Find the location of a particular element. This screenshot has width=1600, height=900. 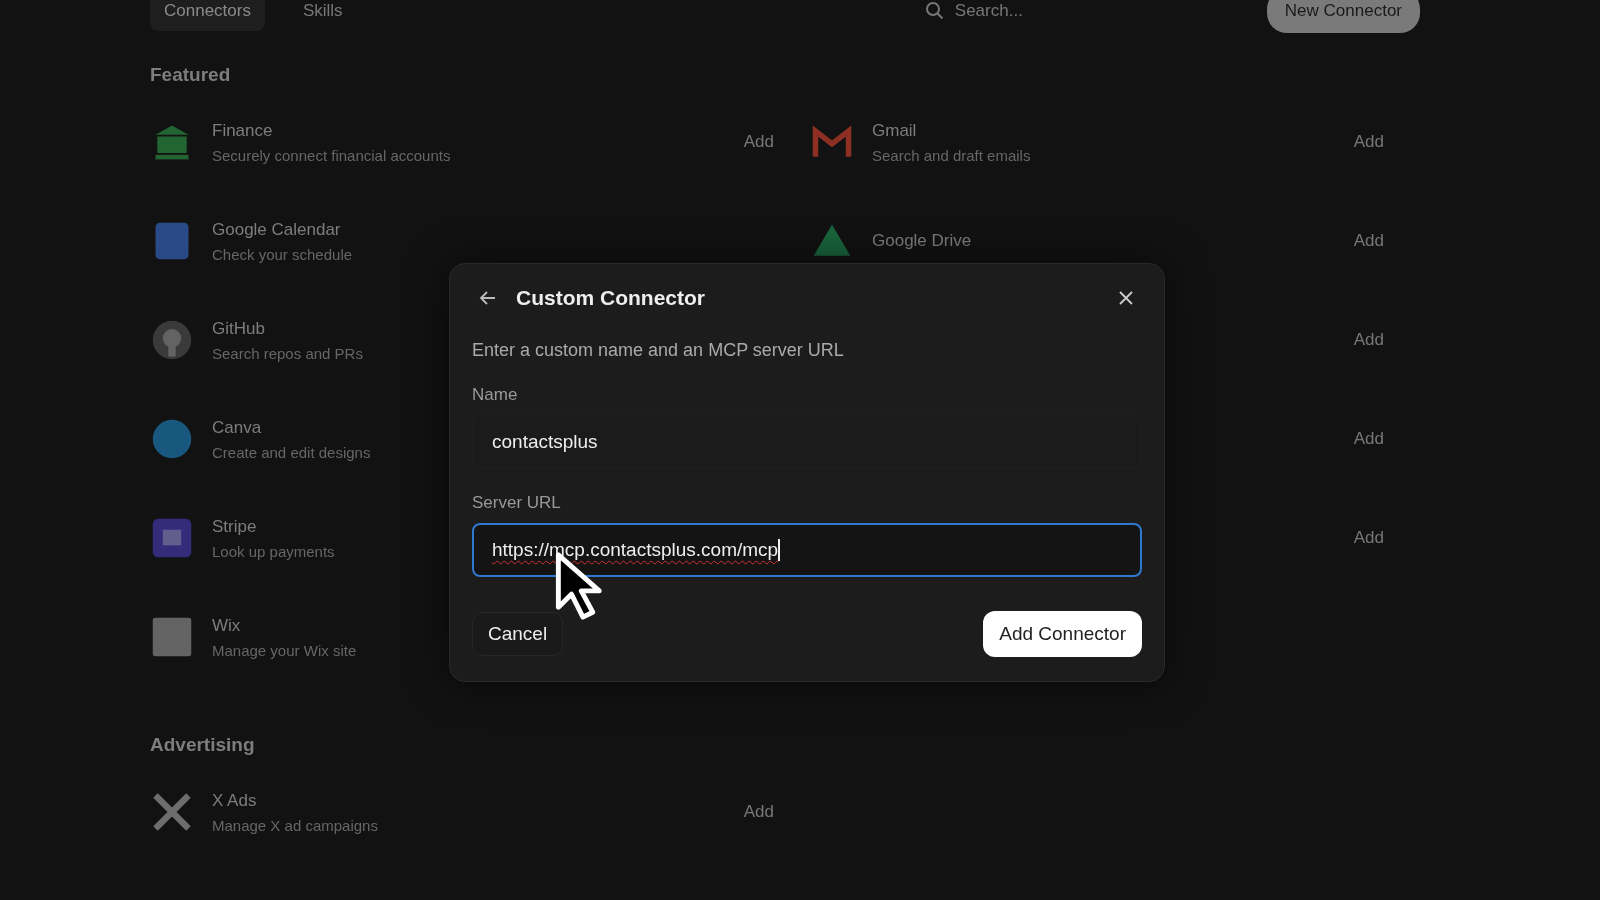

input-field: https://mcp.contactsplus.com/mcp is located at coordinates (807, 550).